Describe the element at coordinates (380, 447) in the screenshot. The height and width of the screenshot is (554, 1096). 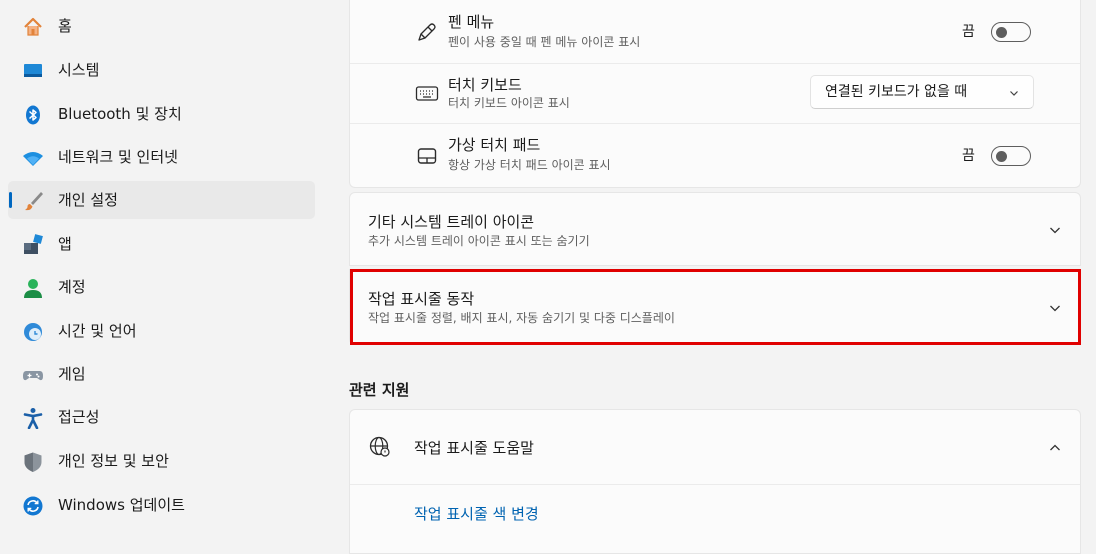
I see `globe-icon` at that location.